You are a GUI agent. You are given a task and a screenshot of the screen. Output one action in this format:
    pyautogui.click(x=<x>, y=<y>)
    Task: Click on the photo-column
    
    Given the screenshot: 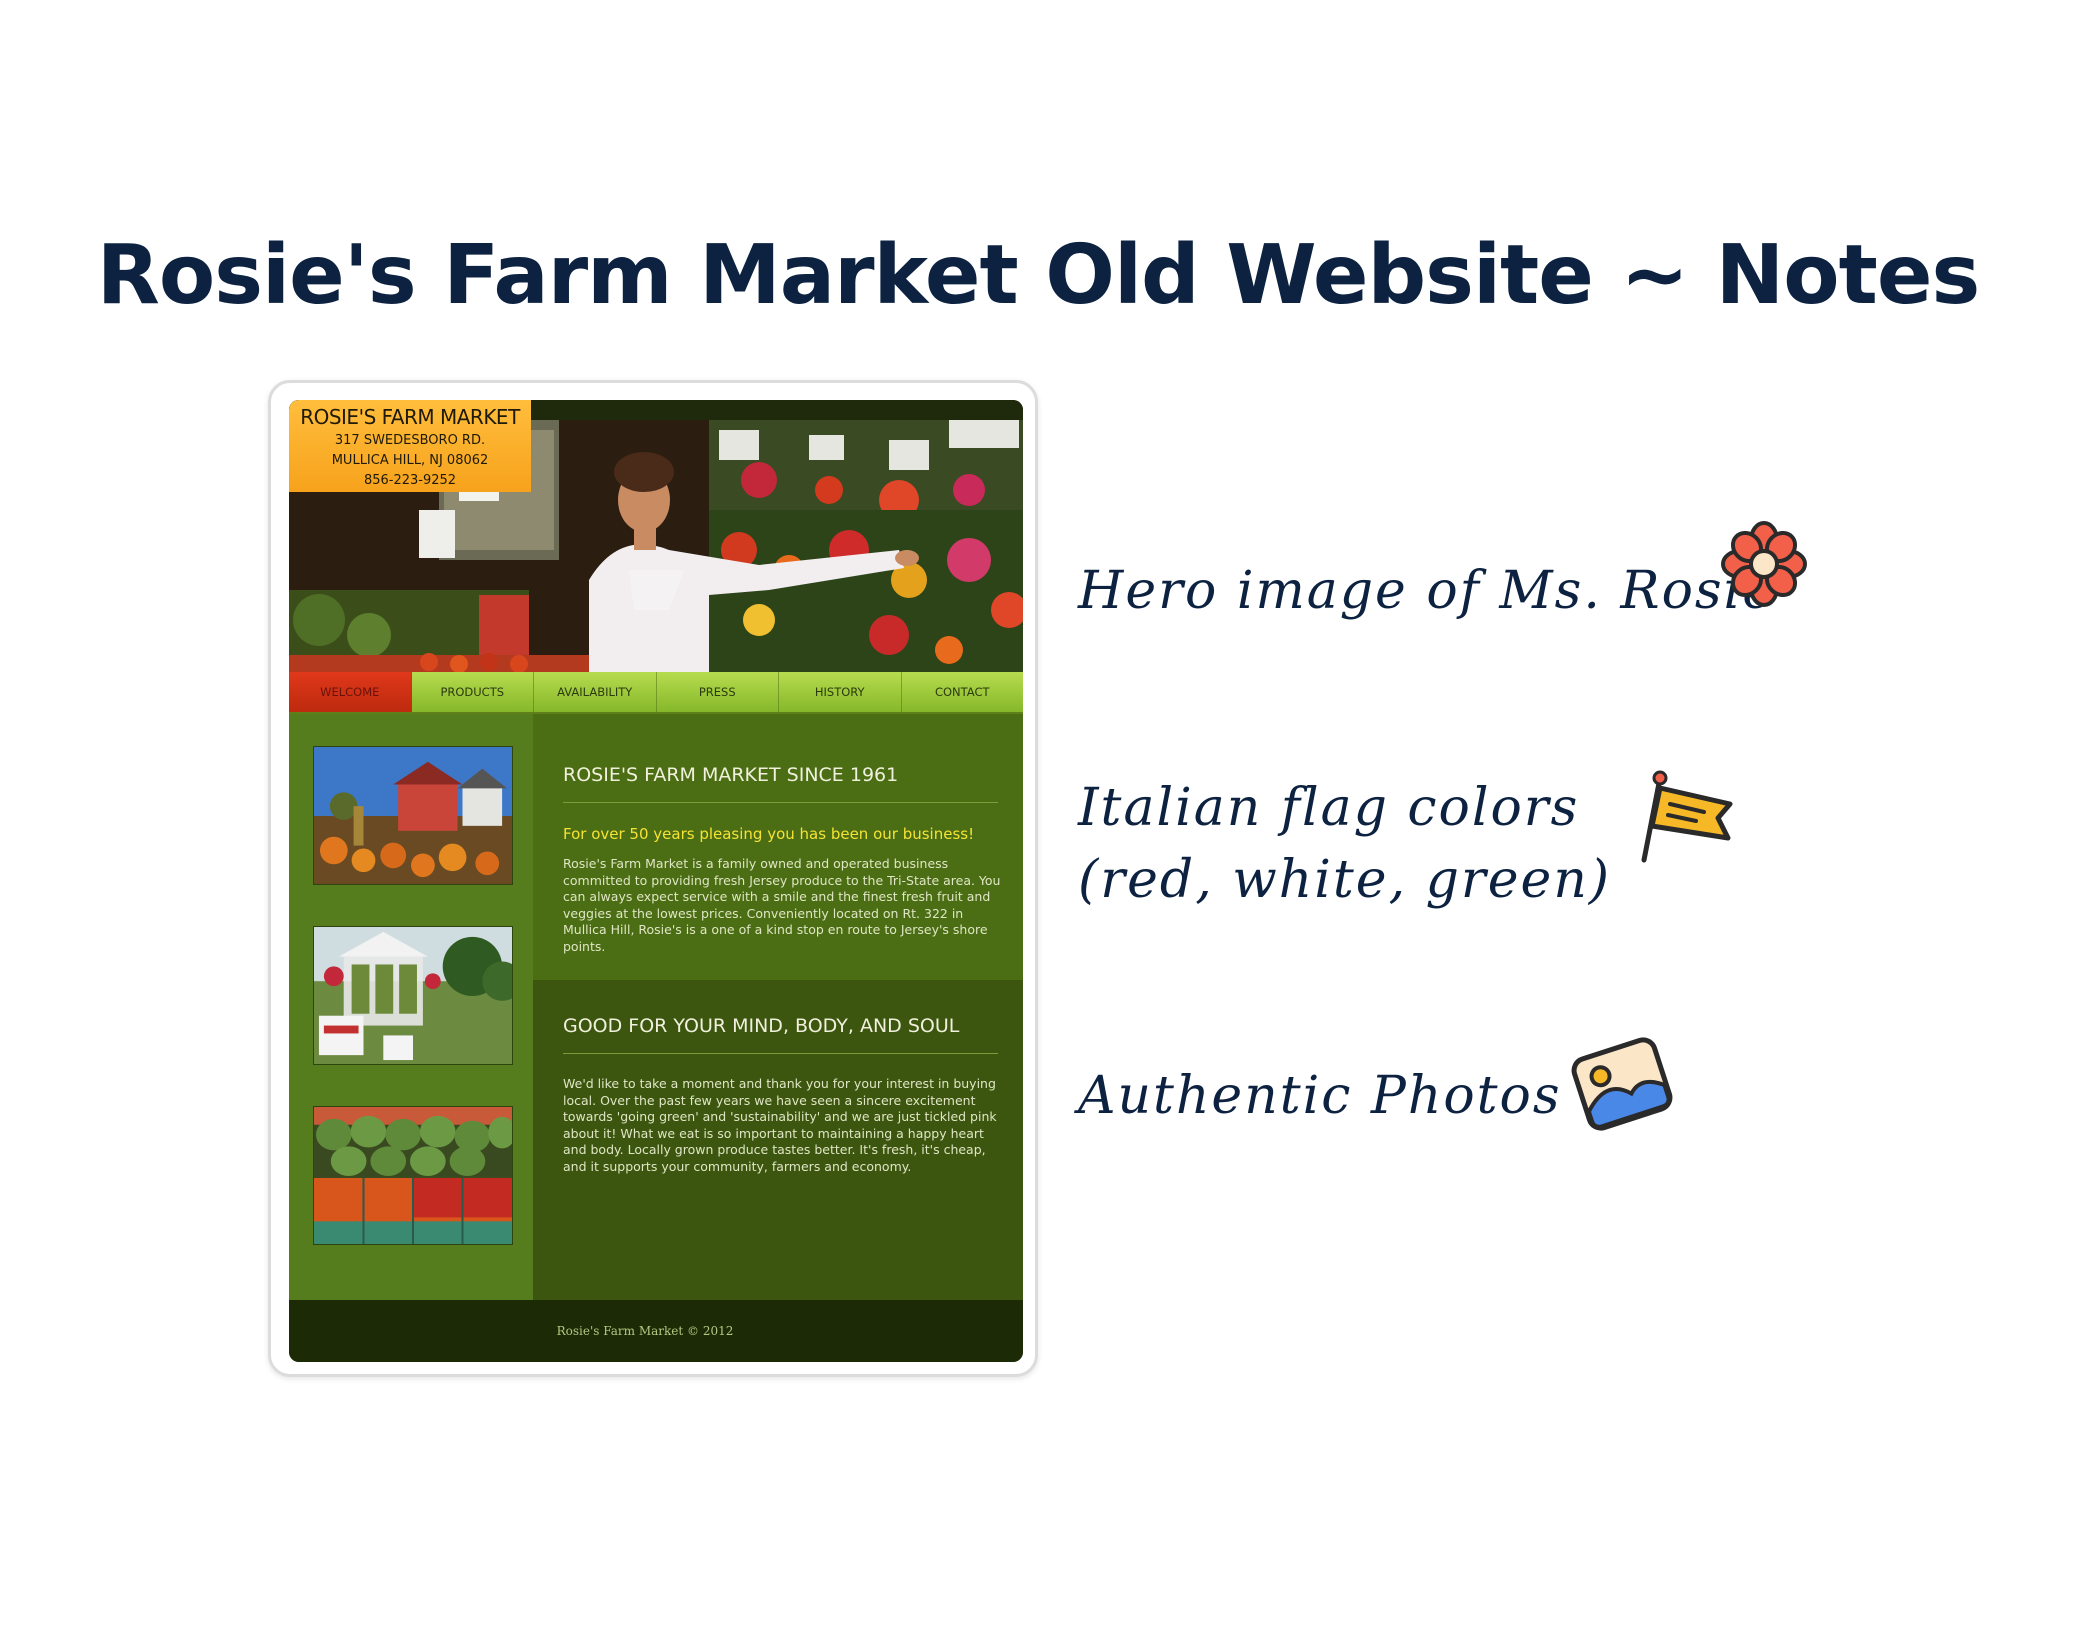 What is the action you would take?
    pyautogui.click(x=411, y=1007)
    